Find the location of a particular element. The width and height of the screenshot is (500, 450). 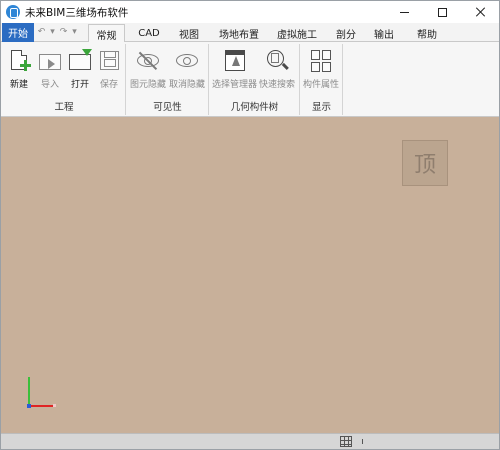

close-button is located at coordinates (480, 12).